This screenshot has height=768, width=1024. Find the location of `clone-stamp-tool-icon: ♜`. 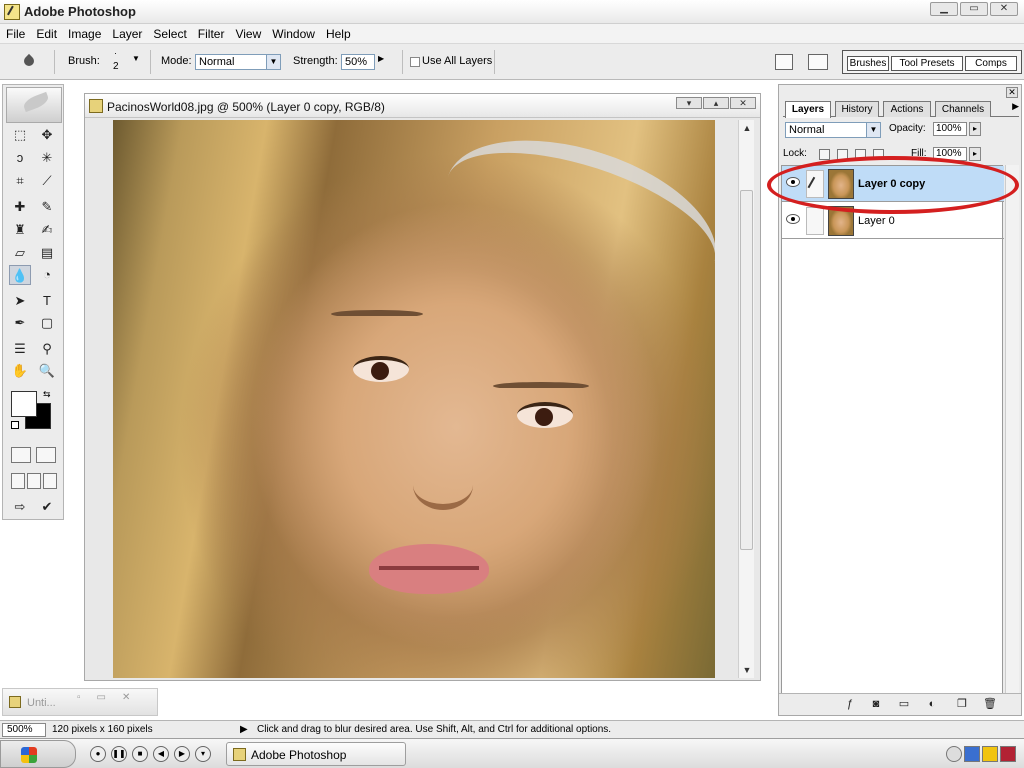

clone-stamp-tool-icon: ♜ is located at coordinates (20, 230).